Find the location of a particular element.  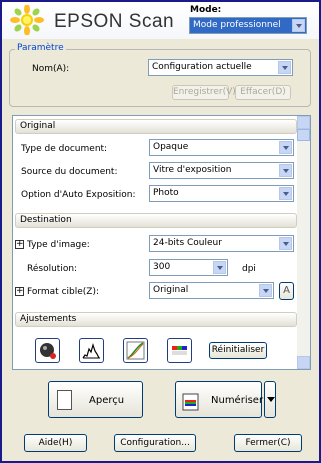

target-size-select: Original is located at coordinates (211, 290).